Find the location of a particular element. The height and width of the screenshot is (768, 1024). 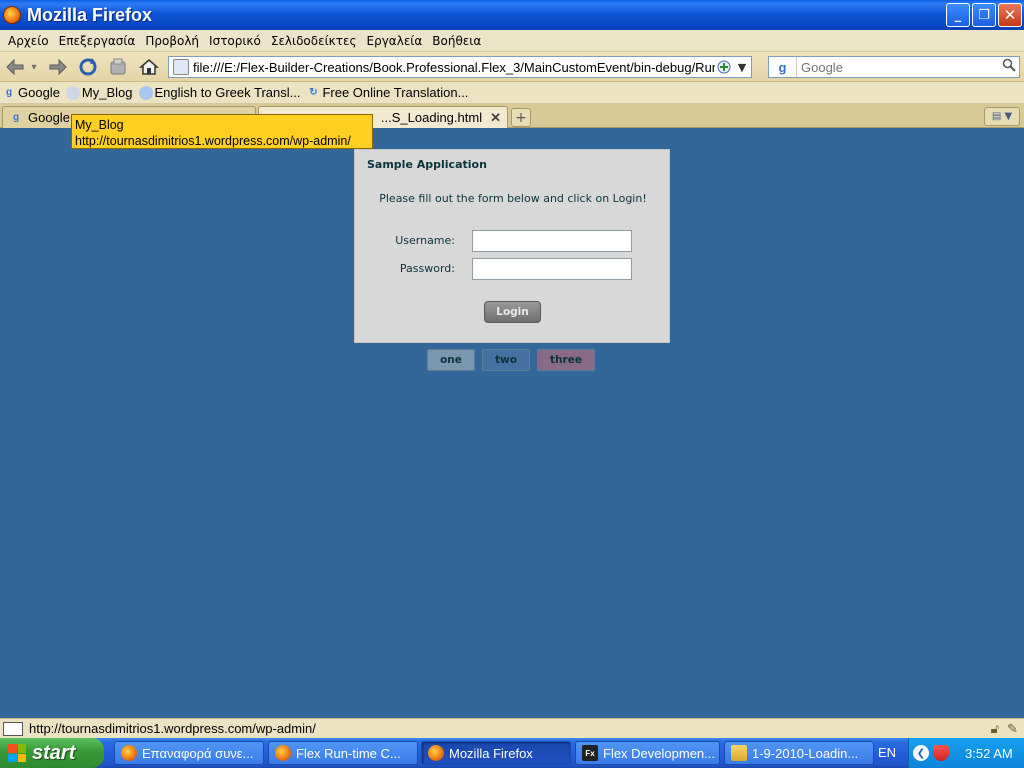

title-bar: Mozilla Firefox _ ❐ ✕ is located at coordinates (512, 15).